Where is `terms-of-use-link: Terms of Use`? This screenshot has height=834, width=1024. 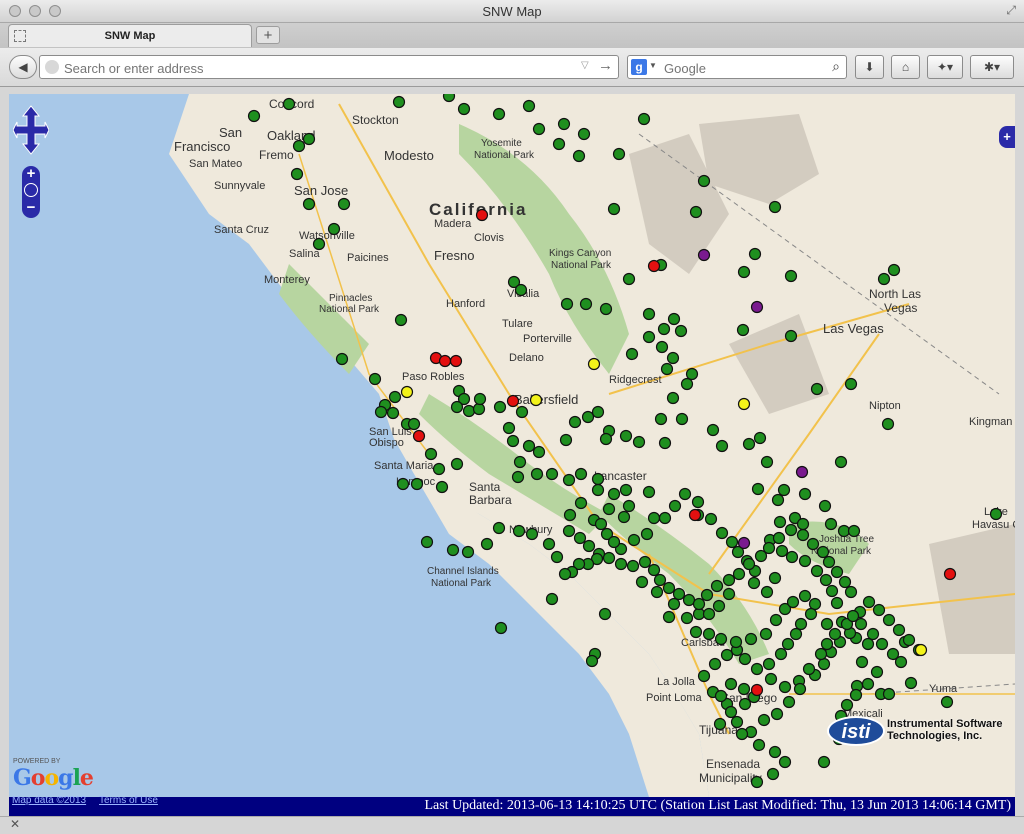
terms-of-use-link: Terms of Use is located at coordinates (128, 800).